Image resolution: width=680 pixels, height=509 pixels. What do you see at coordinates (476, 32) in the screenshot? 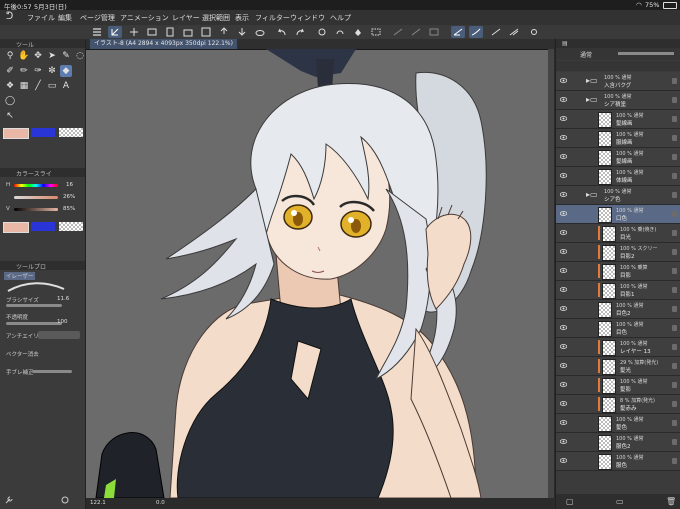
I see `special-ruler-snap-icon` at bounding box center [476, 32].